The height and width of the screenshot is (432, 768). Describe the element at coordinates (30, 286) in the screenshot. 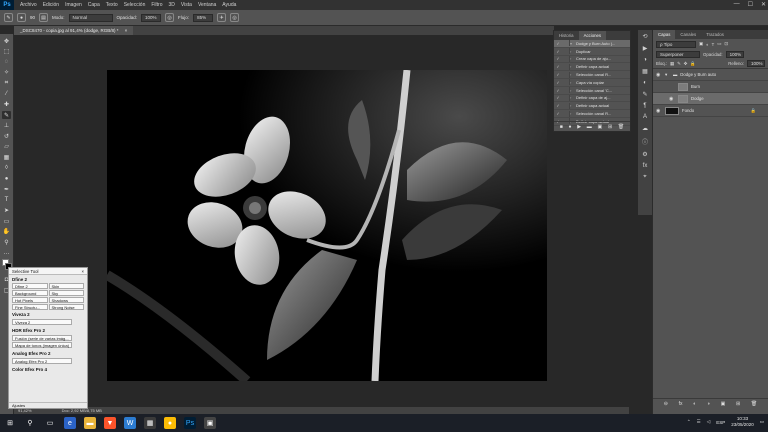

I see `dfine-2-button: Dfine 2` at that location.